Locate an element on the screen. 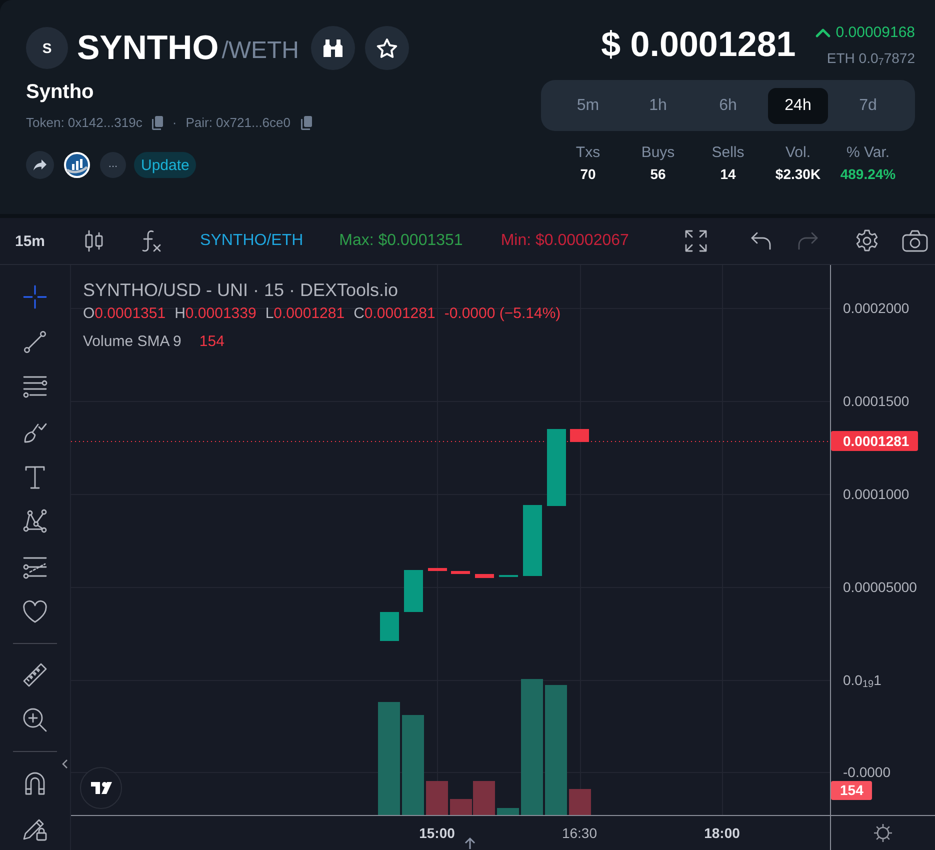 The height and width of the screenshot is (850, 935). share-button is located at coordinates (40, 165).